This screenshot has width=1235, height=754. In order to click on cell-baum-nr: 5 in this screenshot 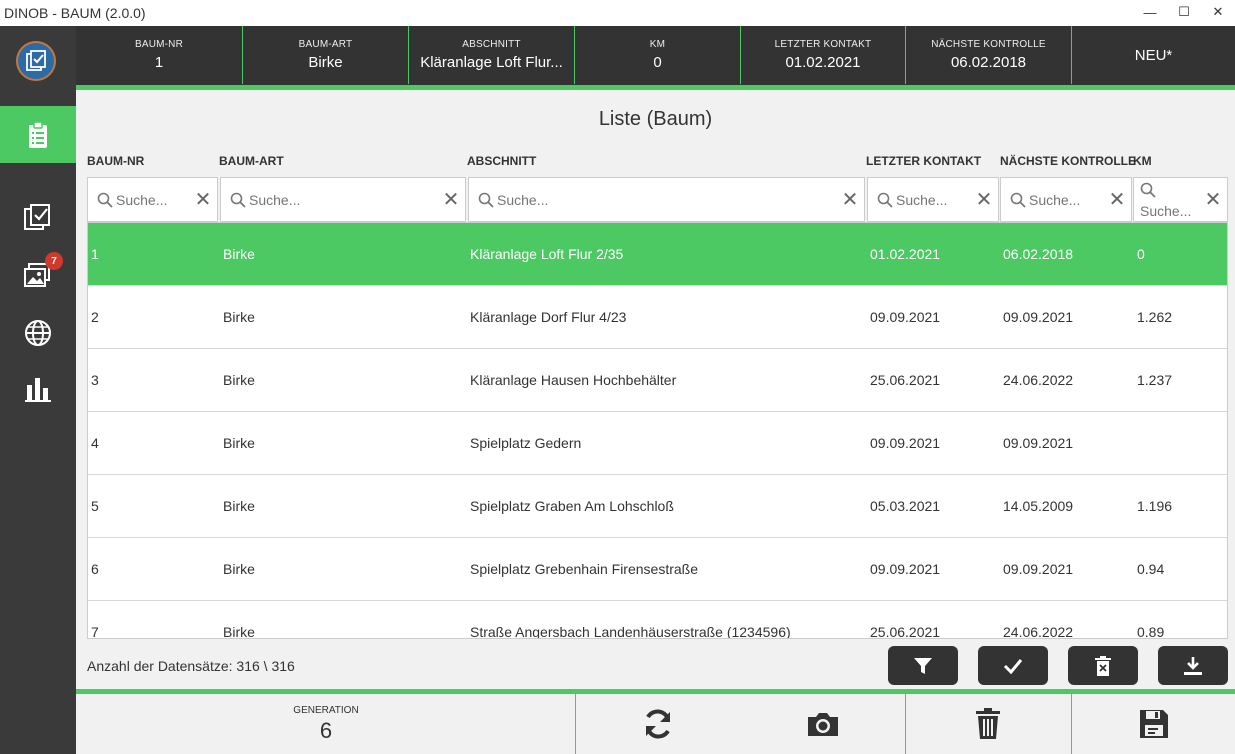, I will do `click(95, 506)`.